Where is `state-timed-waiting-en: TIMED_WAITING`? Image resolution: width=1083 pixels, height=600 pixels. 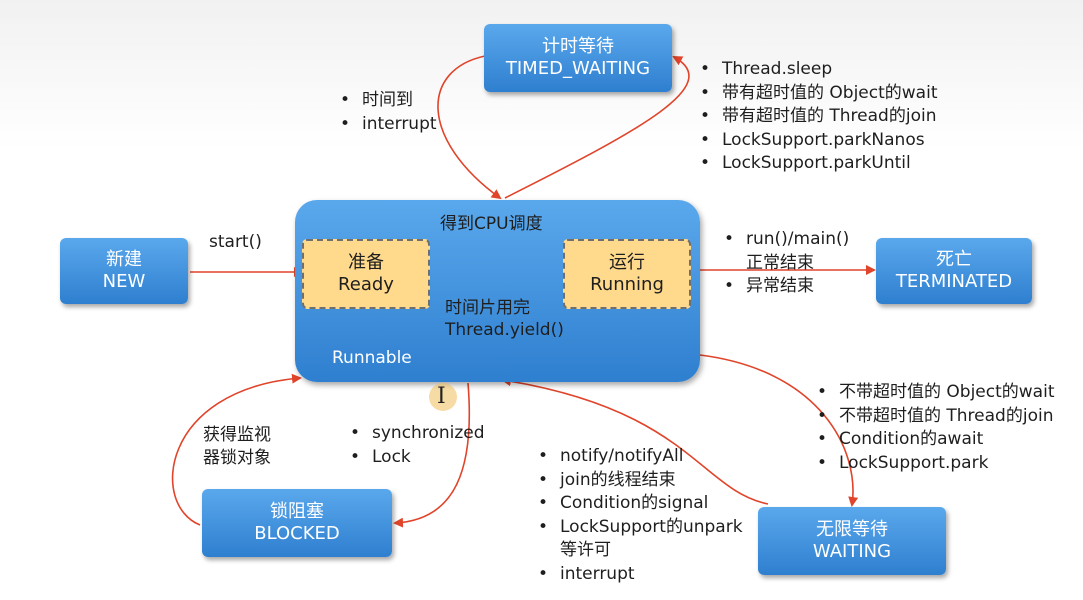
state-timed-waiting-en: TIMED_WAITING is located at coordinates (578, 68).